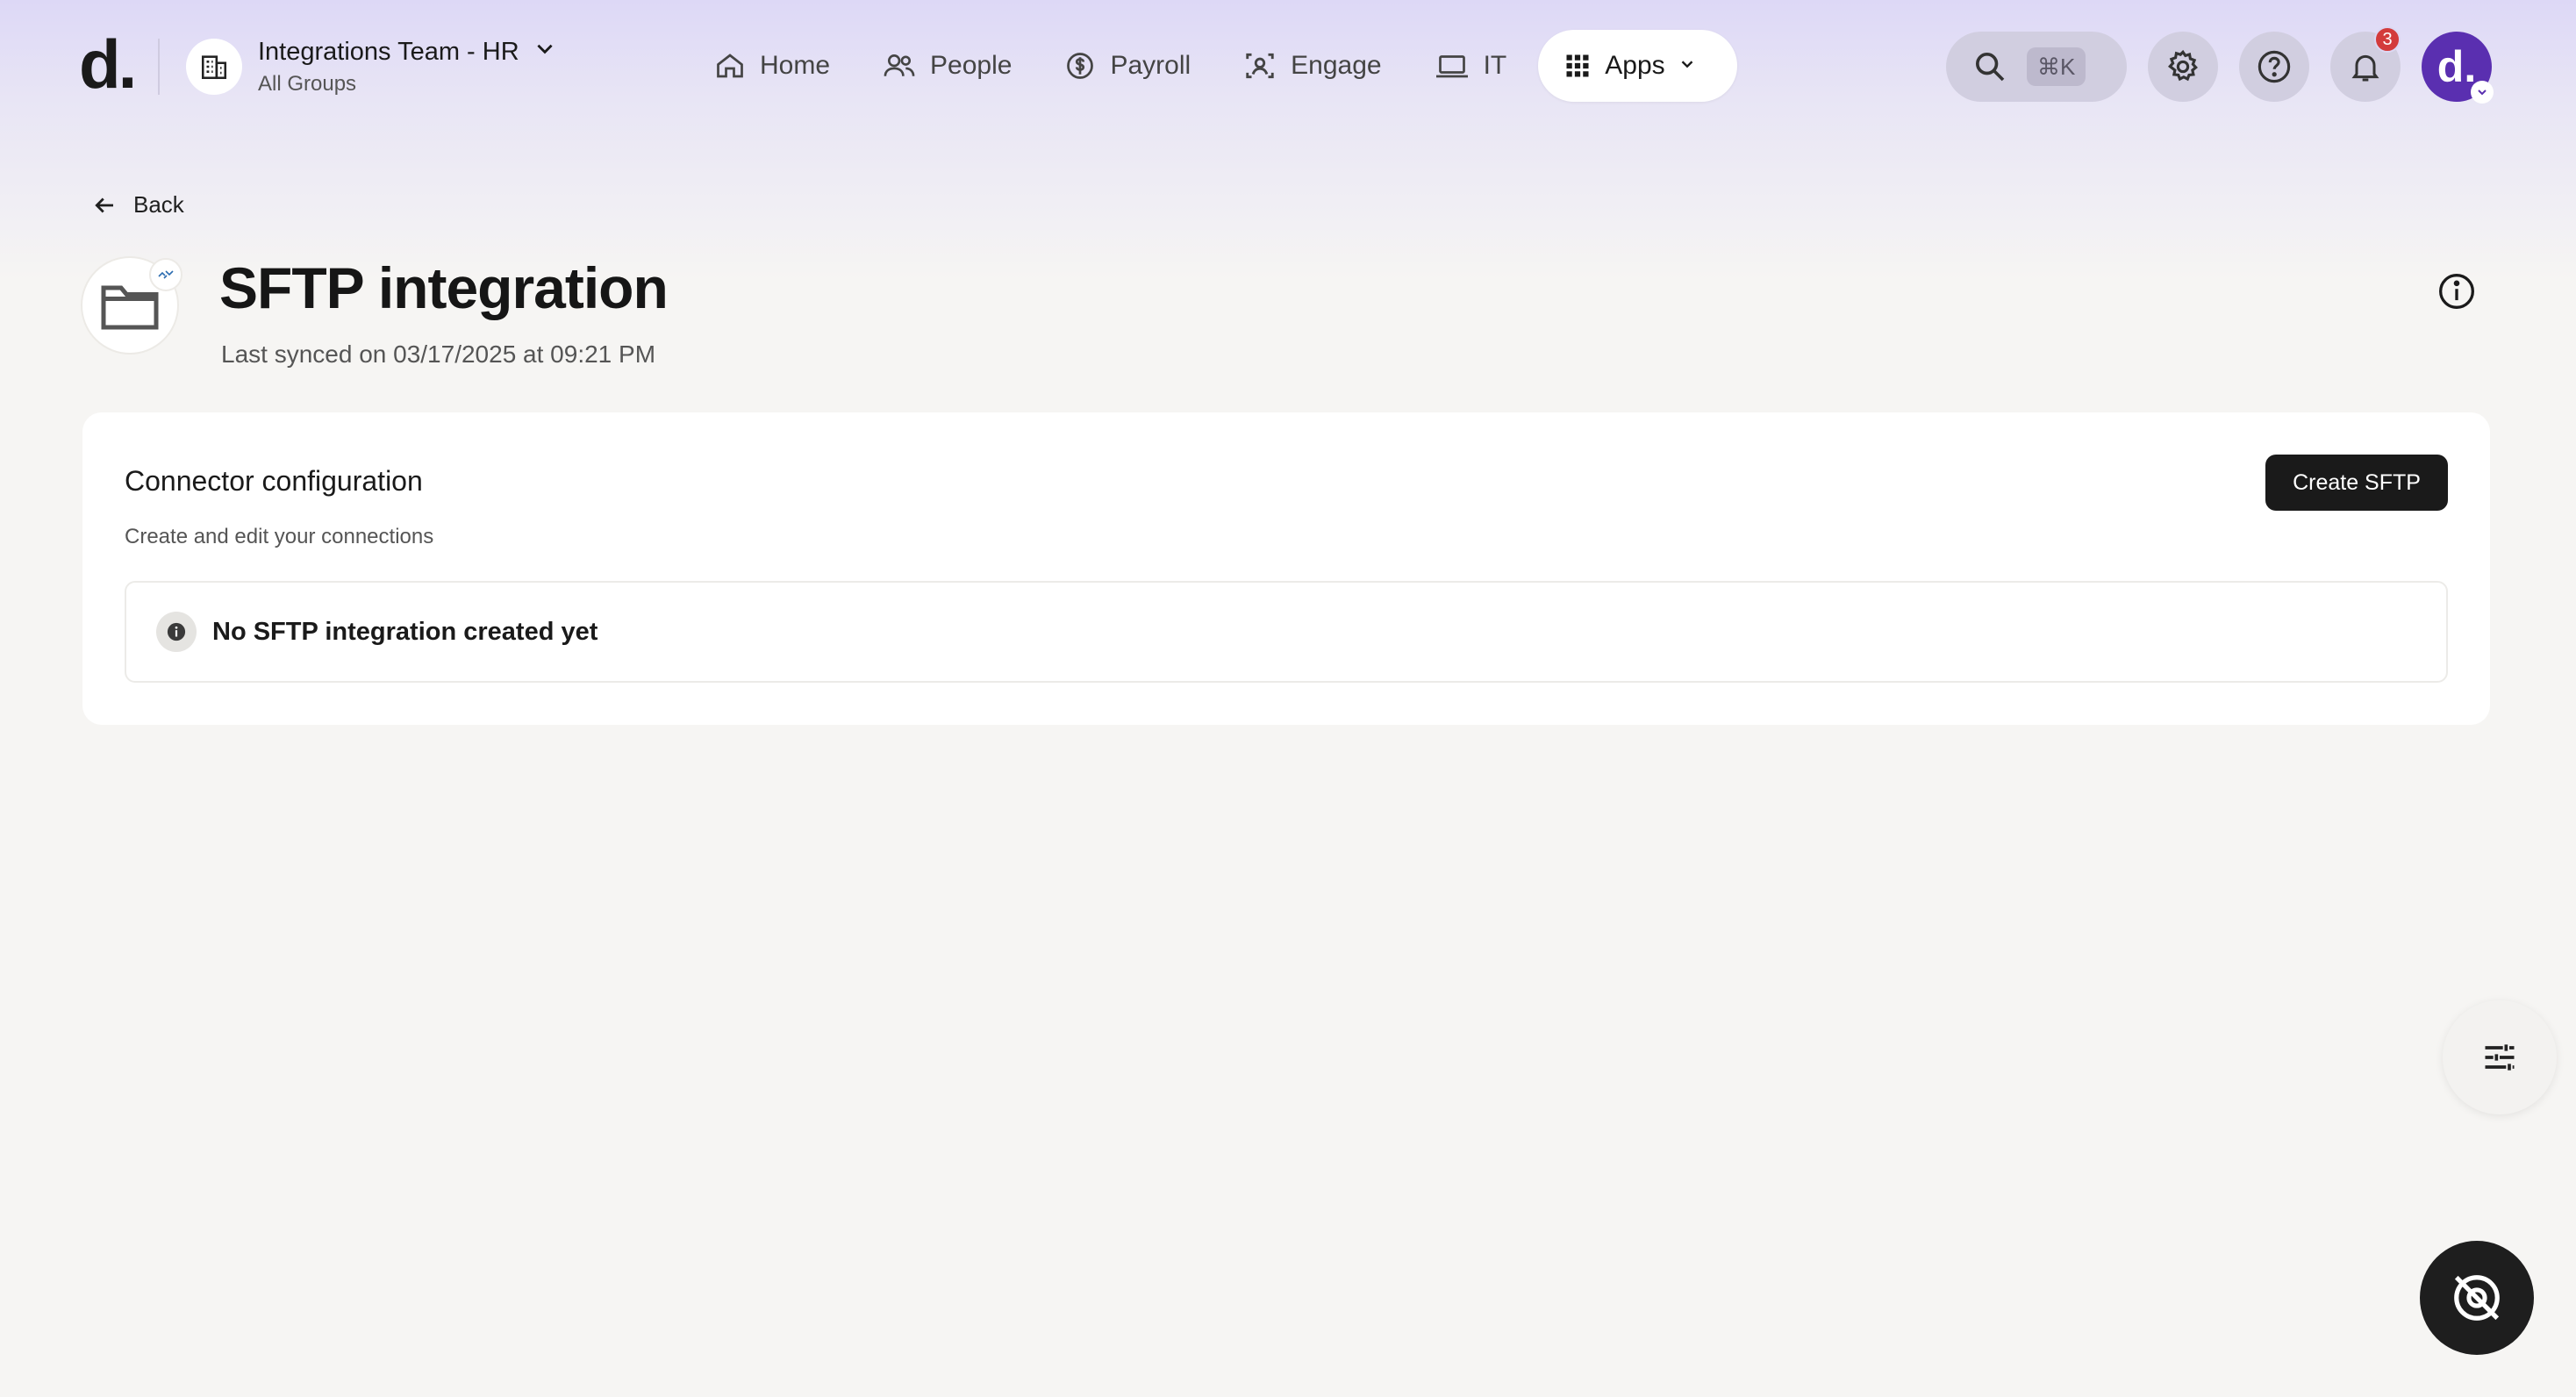  I want to click on card-subtitle: Create and edit your connections, so click(279, 536).